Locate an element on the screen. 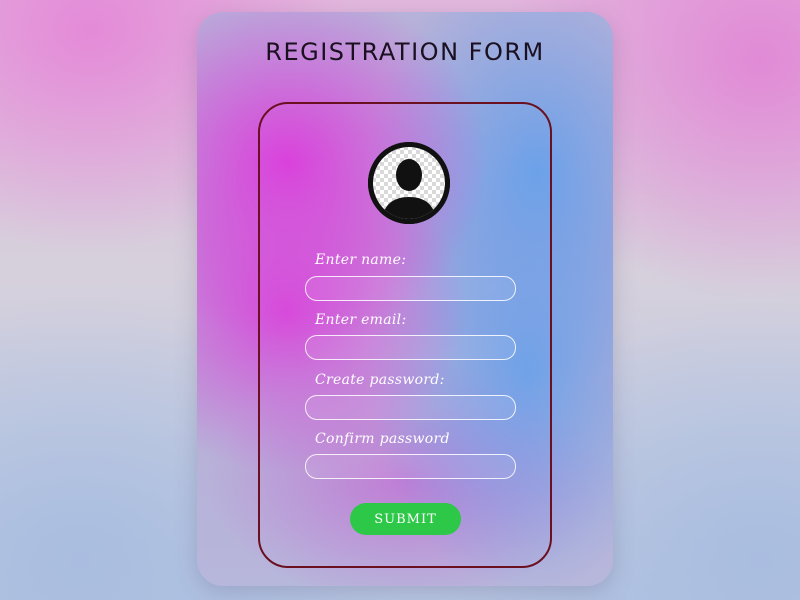 The height and width of the screenshot is (600, 800). name-field is located at coordinates (410, 288).